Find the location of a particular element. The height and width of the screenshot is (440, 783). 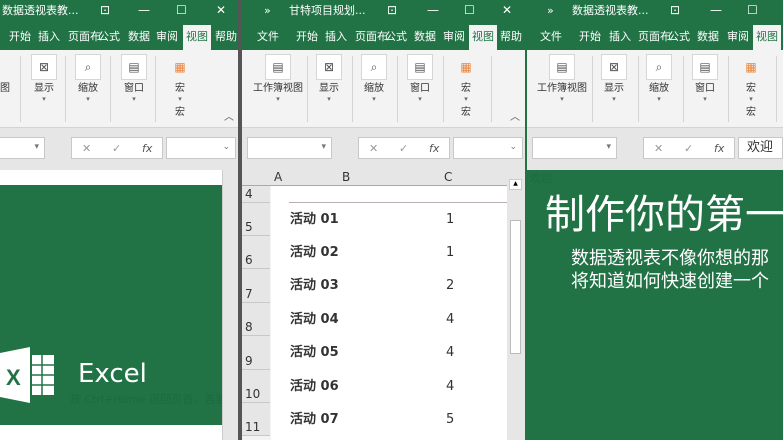

activity-name-cell: 活动 03 is located at coordinates (314, 286).